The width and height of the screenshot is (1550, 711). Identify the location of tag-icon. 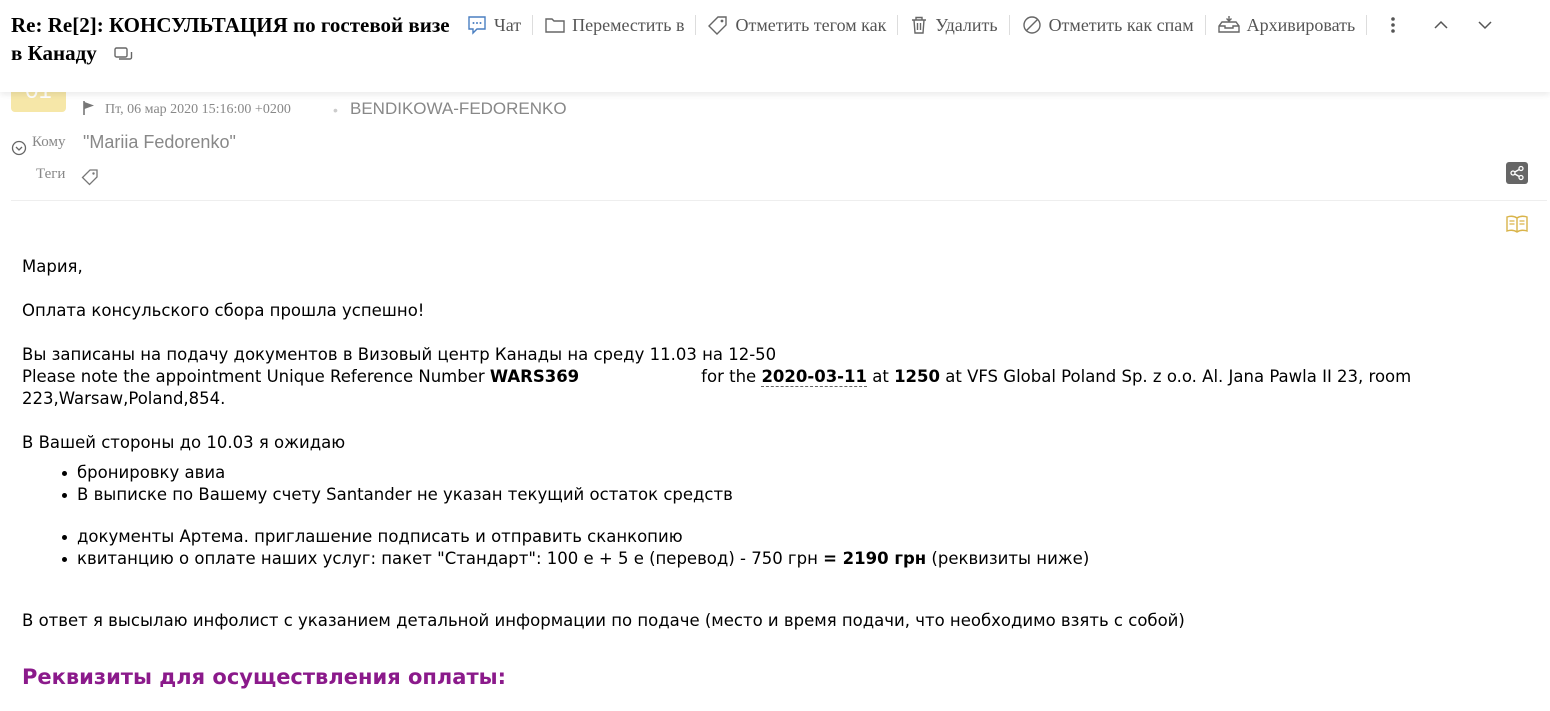
(718, 25).